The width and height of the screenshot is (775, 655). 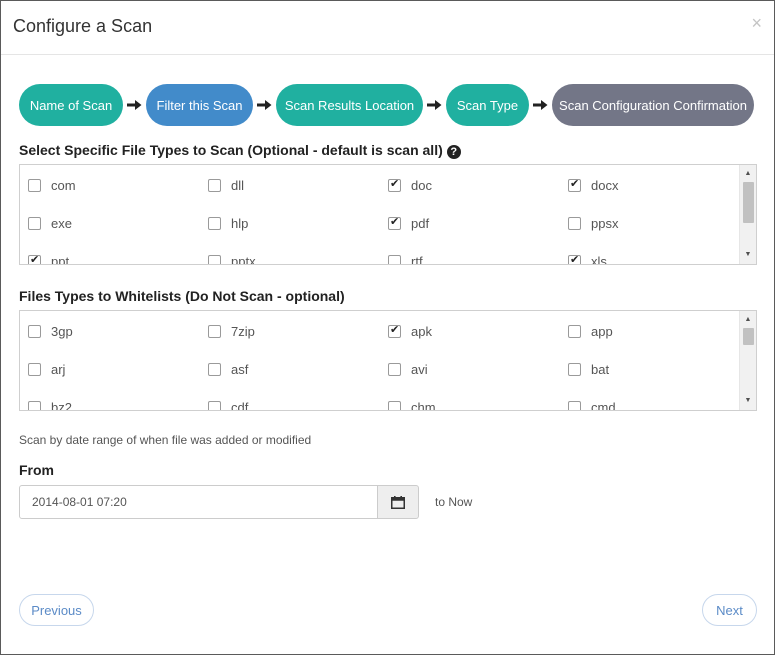 What do you see at coordinates (243, 259) in the screenshot?
I see `checkbox-label: pptx` at bounding box center [243, 259].